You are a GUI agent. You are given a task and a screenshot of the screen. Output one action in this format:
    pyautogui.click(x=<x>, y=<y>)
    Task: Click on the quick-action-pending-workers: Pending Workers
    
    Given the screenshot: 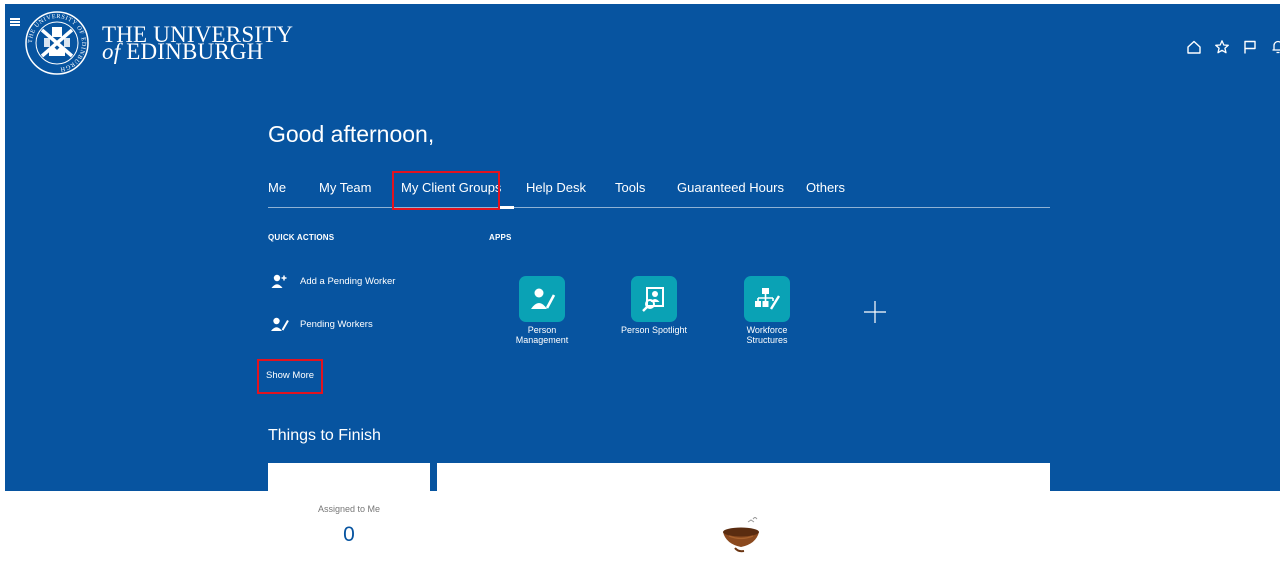 What is the action you would take?
    pyautogui.click(x=321, y=324)
    